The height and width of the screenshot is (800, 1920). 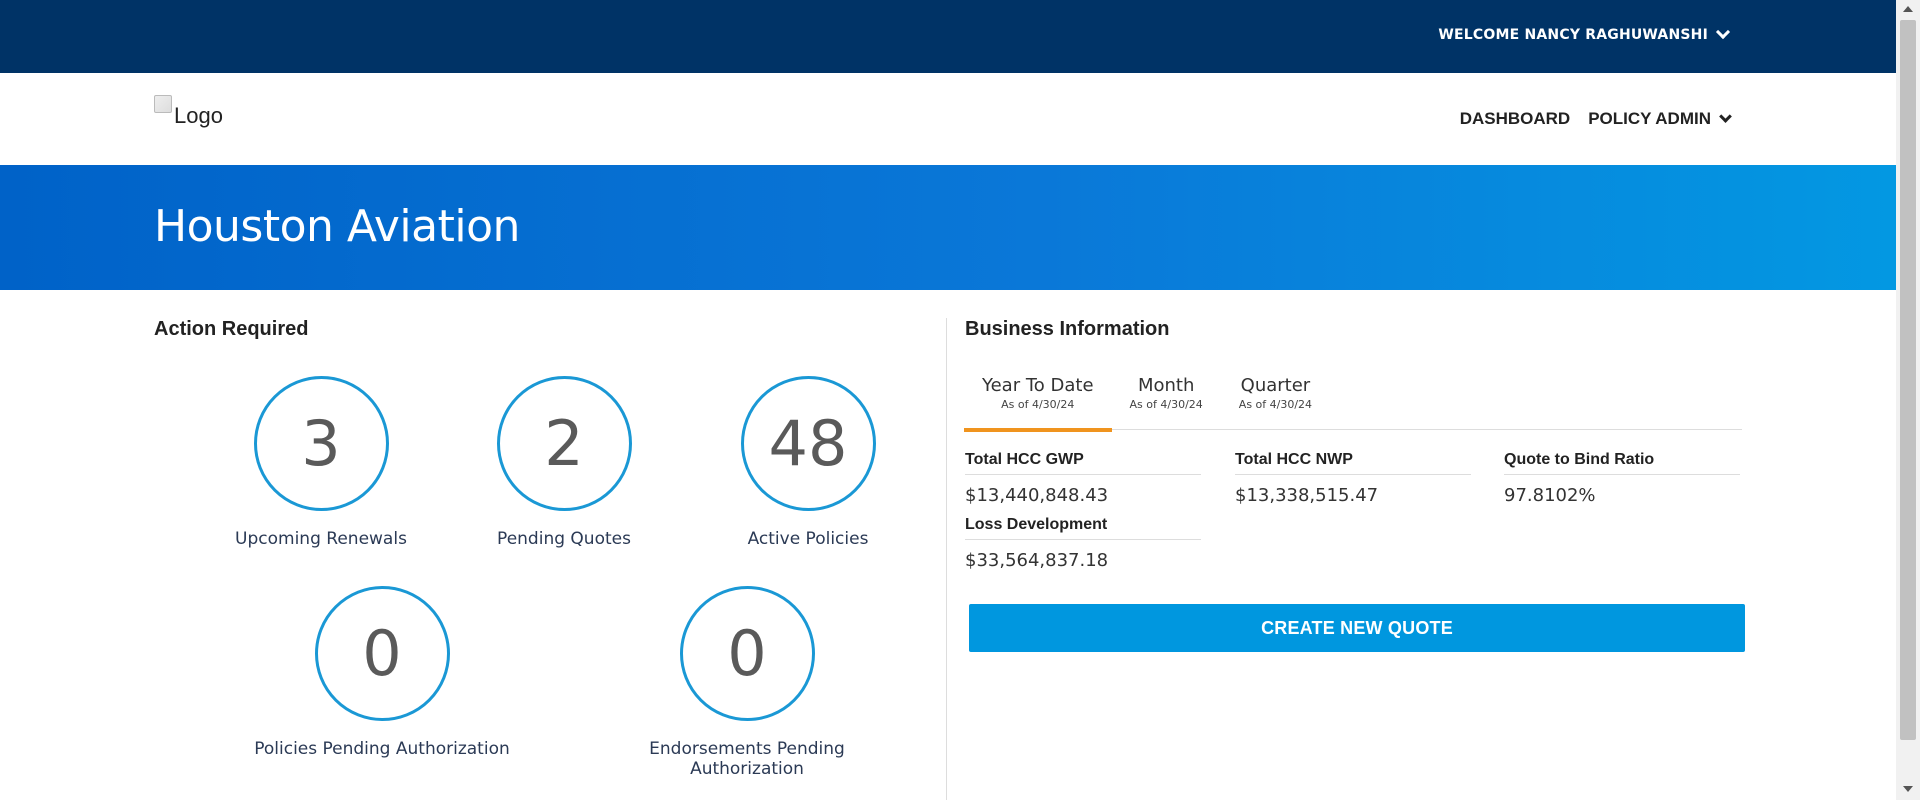 I want to click on tab-quarter: Quarter As of 4/30/24, so click(x=1275, y=402).